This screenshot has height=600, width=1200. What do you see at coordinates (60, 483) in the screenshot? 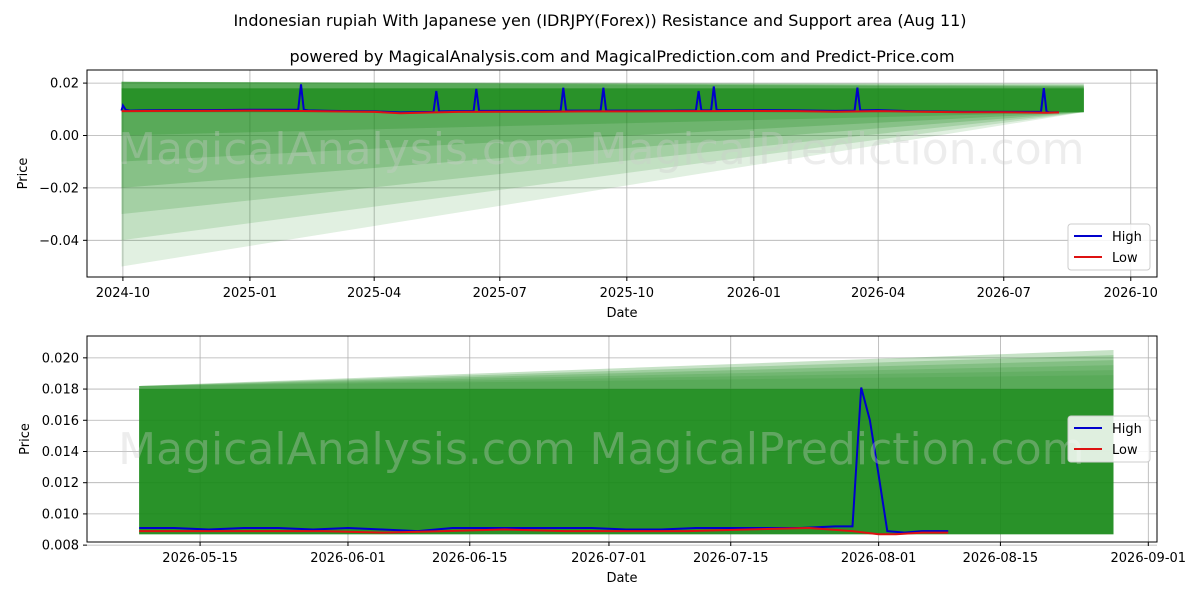
I see `y-tick-label: 0.012` at bounding box center [60, 483].